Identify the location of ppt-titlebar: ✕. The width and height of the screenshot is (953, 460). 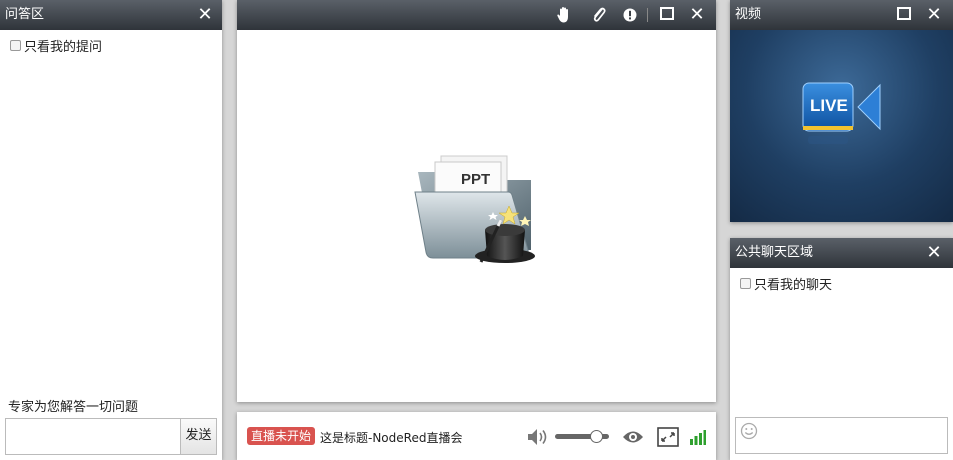
(476, 15).